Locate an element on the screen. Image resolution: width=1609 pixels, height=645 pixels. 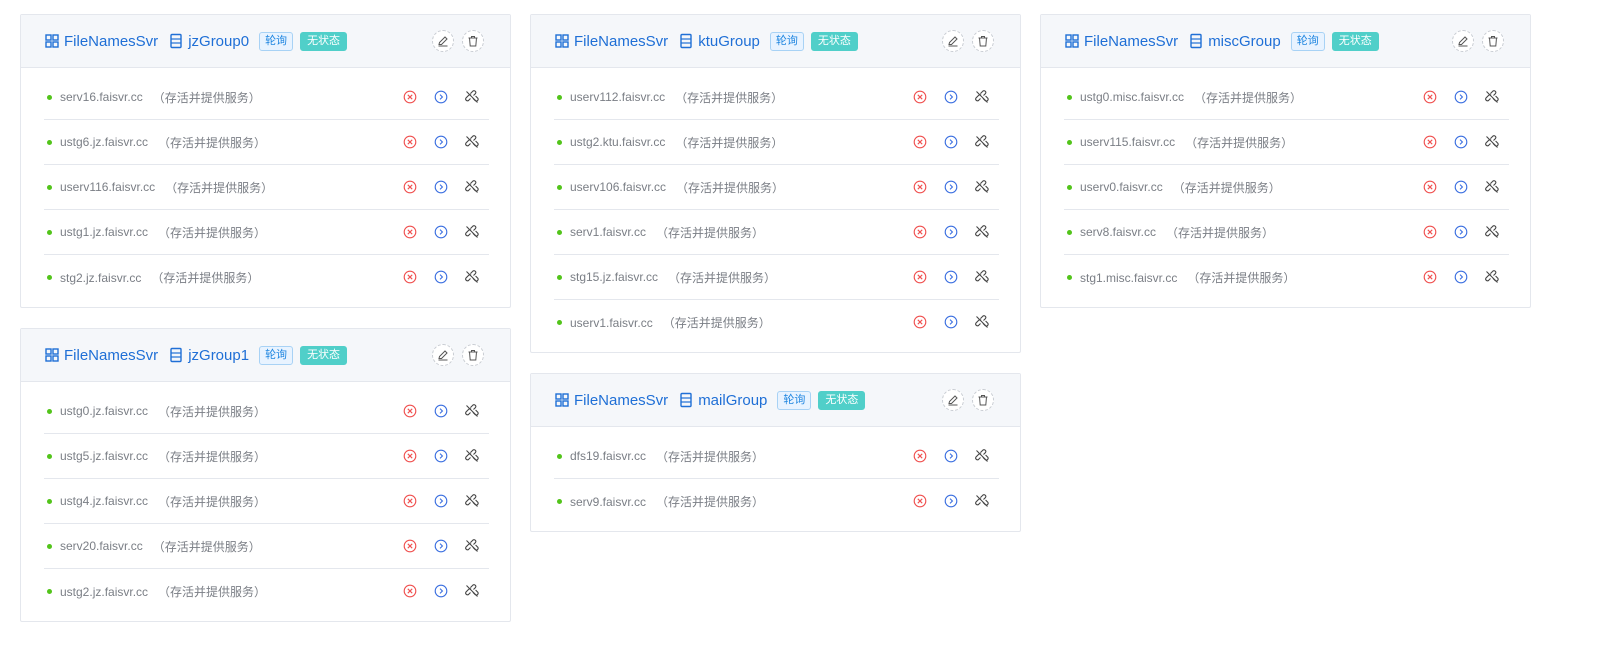
stateless-tag: 无状态 is located at coordinates (324, 41).